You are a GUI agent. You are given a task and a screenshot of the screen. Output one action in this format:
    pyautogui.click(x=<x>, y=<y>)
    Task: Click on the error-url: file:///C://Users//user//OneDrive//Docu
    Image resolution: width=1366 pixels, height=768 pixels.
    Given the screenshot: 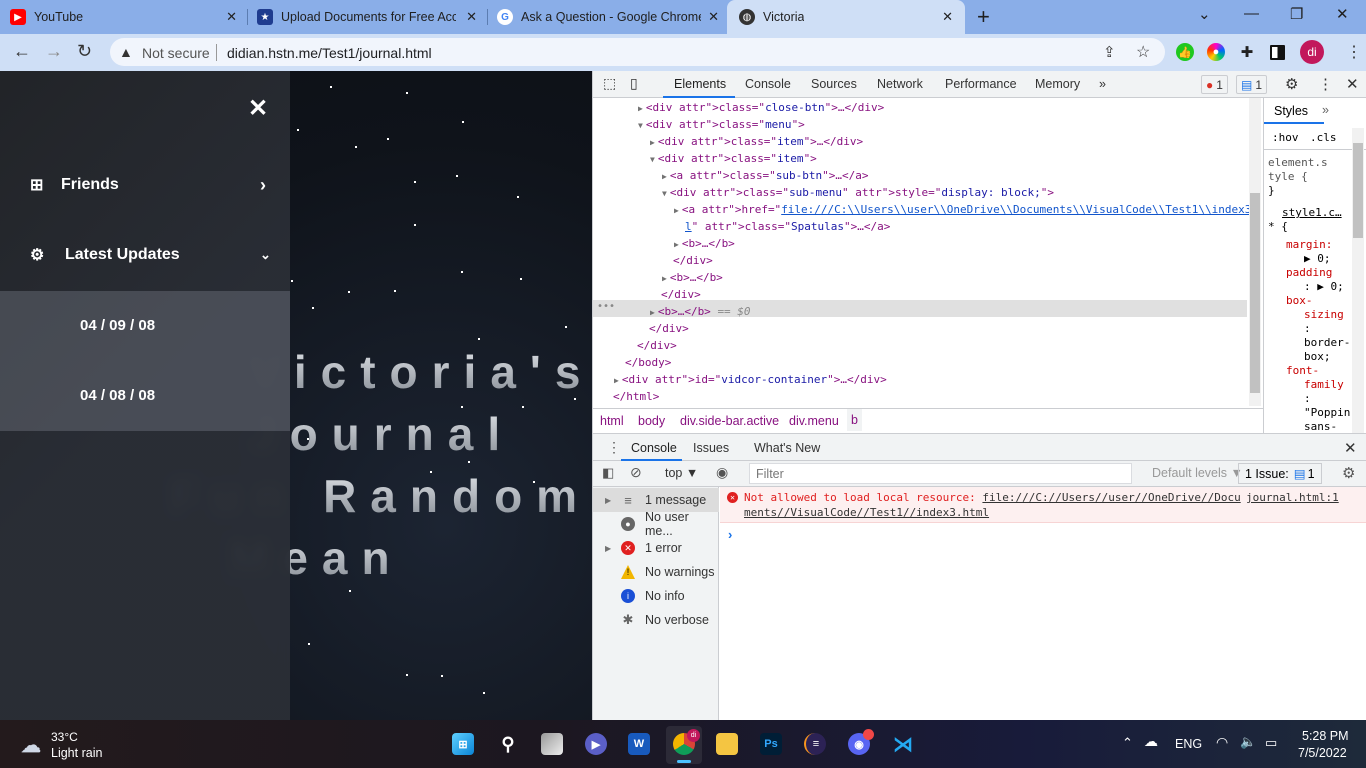 What is the action you would take?
    pyautogui.click(x=1111, y=497)
    